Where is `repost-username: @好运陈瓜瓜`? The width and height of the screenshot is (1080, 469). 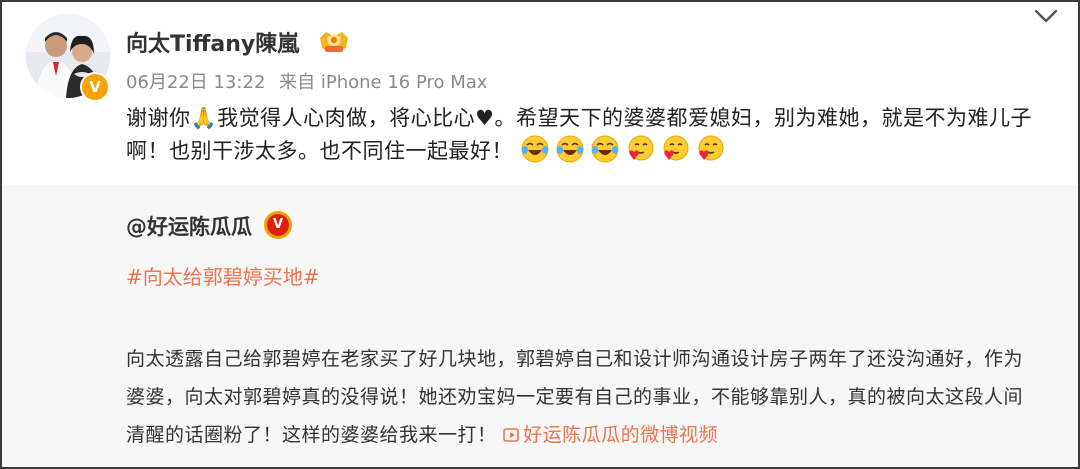
repost-username: @好运陈瓜瓜 is located at coordinates (189, 226).